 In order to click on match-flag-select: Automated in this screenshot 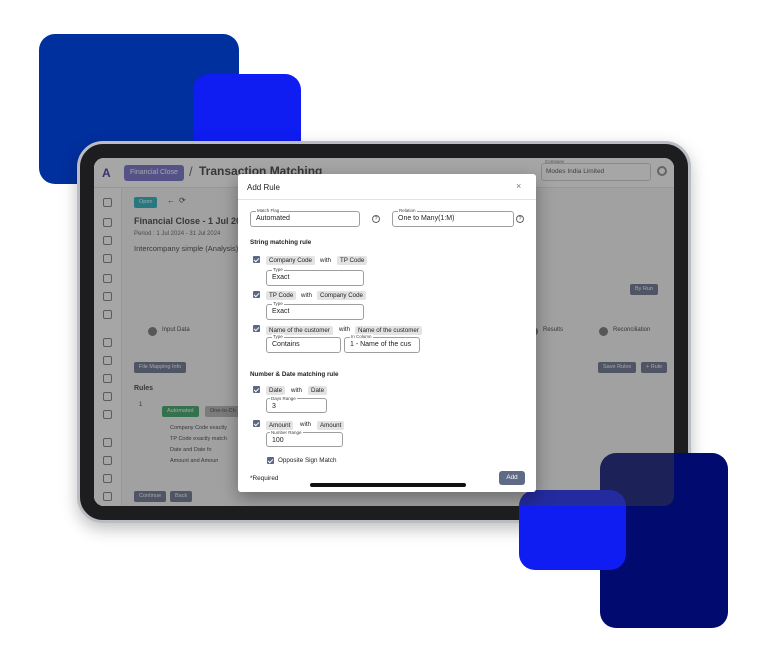, I will do `click(305, 219)`.